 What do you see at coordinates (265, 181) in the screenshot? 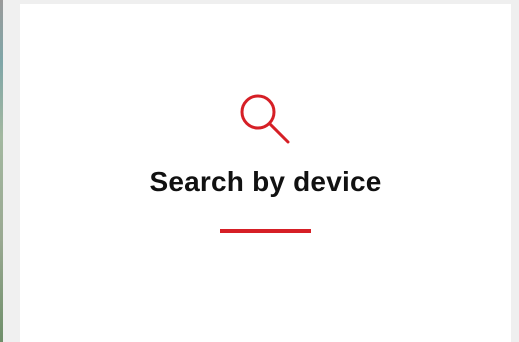
I see `card-title: Search by device` at bounding box center [265, 181].